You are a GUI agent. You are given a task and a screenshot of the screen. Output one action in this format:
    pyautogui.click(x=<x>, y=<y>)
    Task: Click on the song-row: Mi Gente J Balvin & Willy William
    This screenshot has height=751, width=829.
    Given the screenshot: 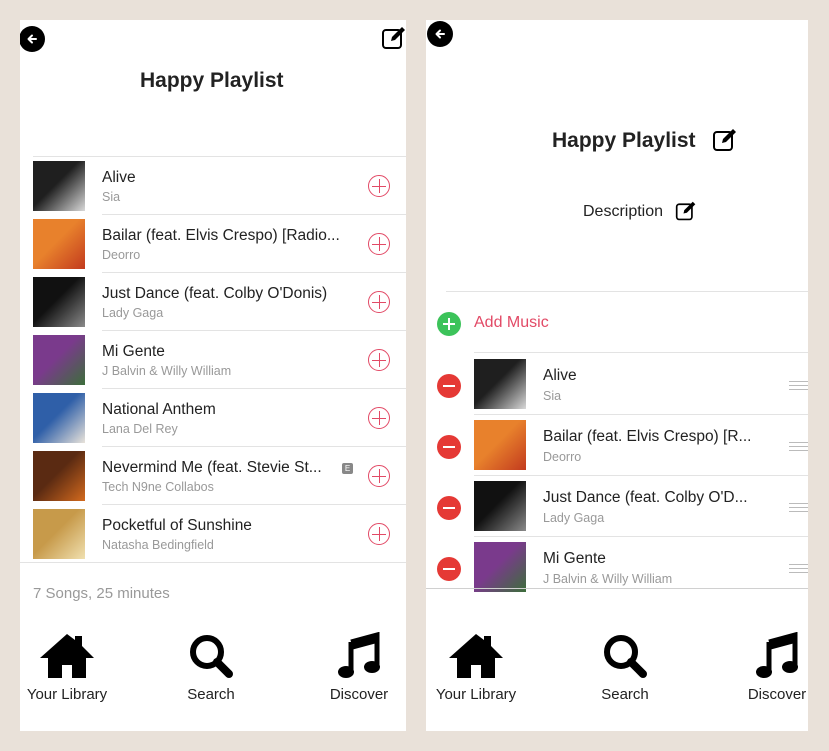 What is the action you would take?
    pyautogui.click(x=213, y=360)
    